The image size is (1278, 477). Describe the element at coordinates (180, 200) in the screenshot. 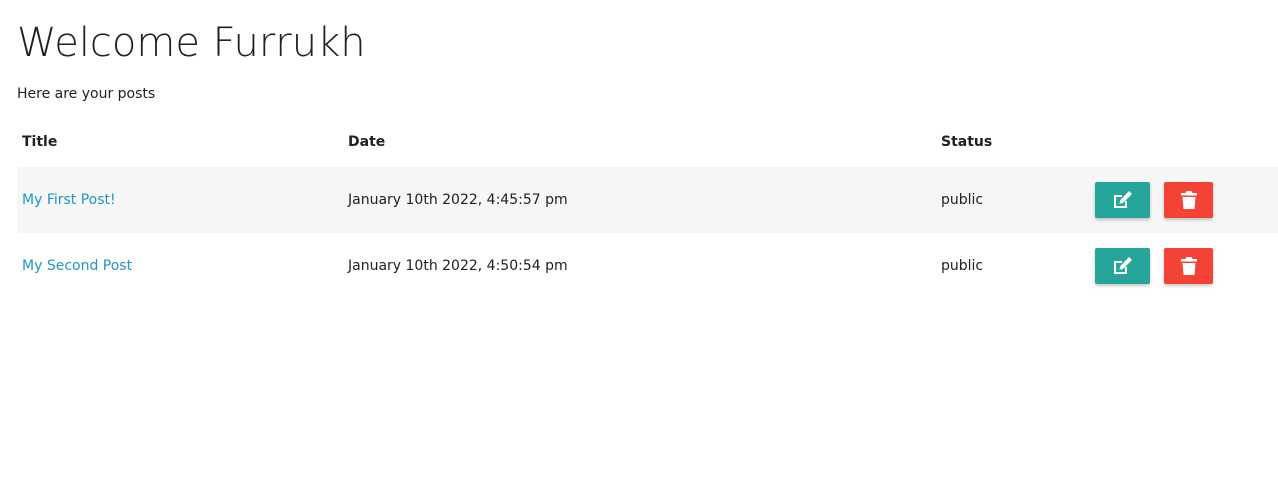

I see `post-title-cell: My First Post!` at that location.